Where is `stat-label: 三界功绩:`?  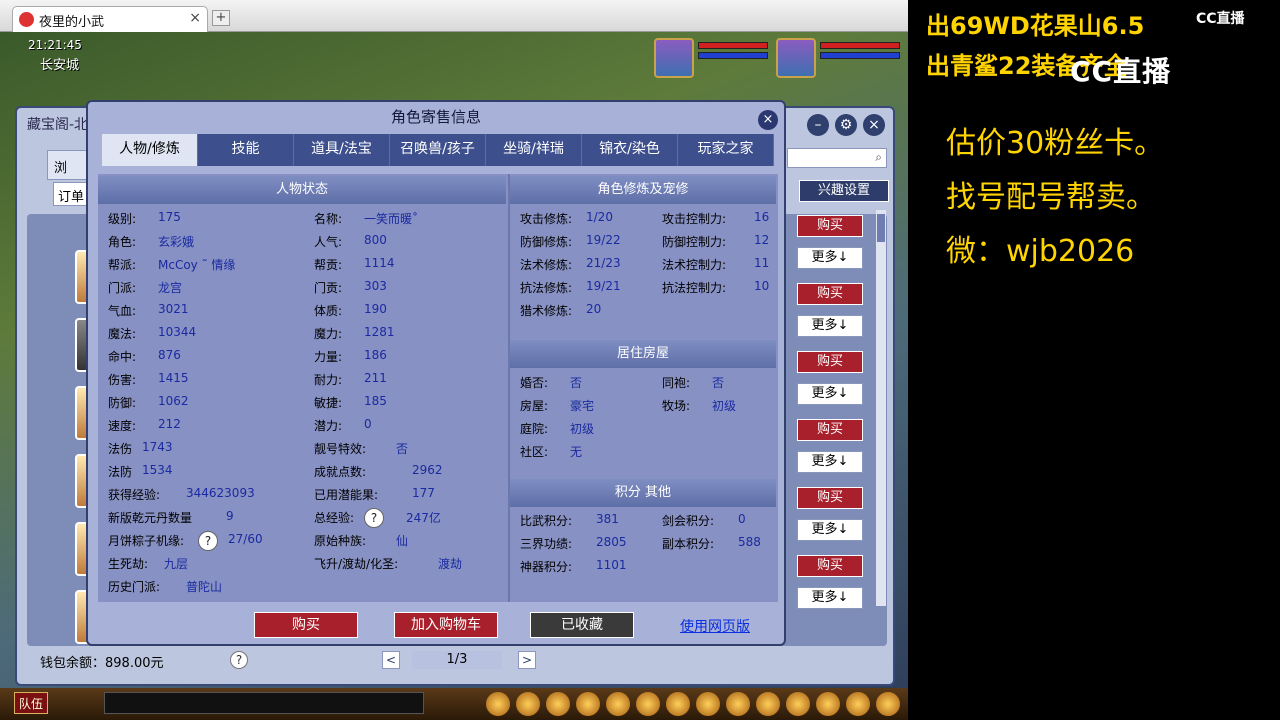
stat-label: 三界功绩: is located at coordinates (546, 544).